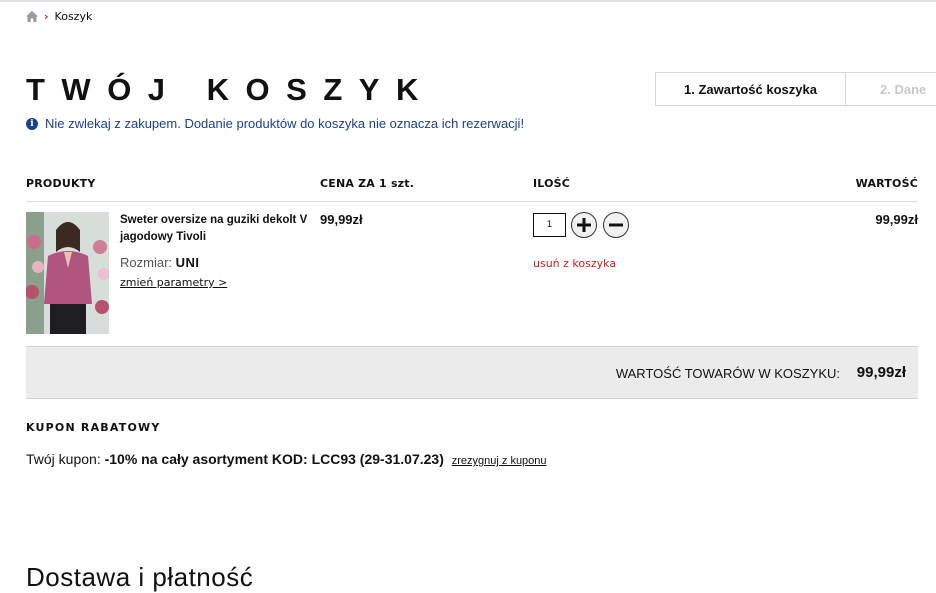  What do you see at coordinates (173, 282) in the screenshot?
I see `change-params-link: zmień parametry >` at bounding box center [173, 282].